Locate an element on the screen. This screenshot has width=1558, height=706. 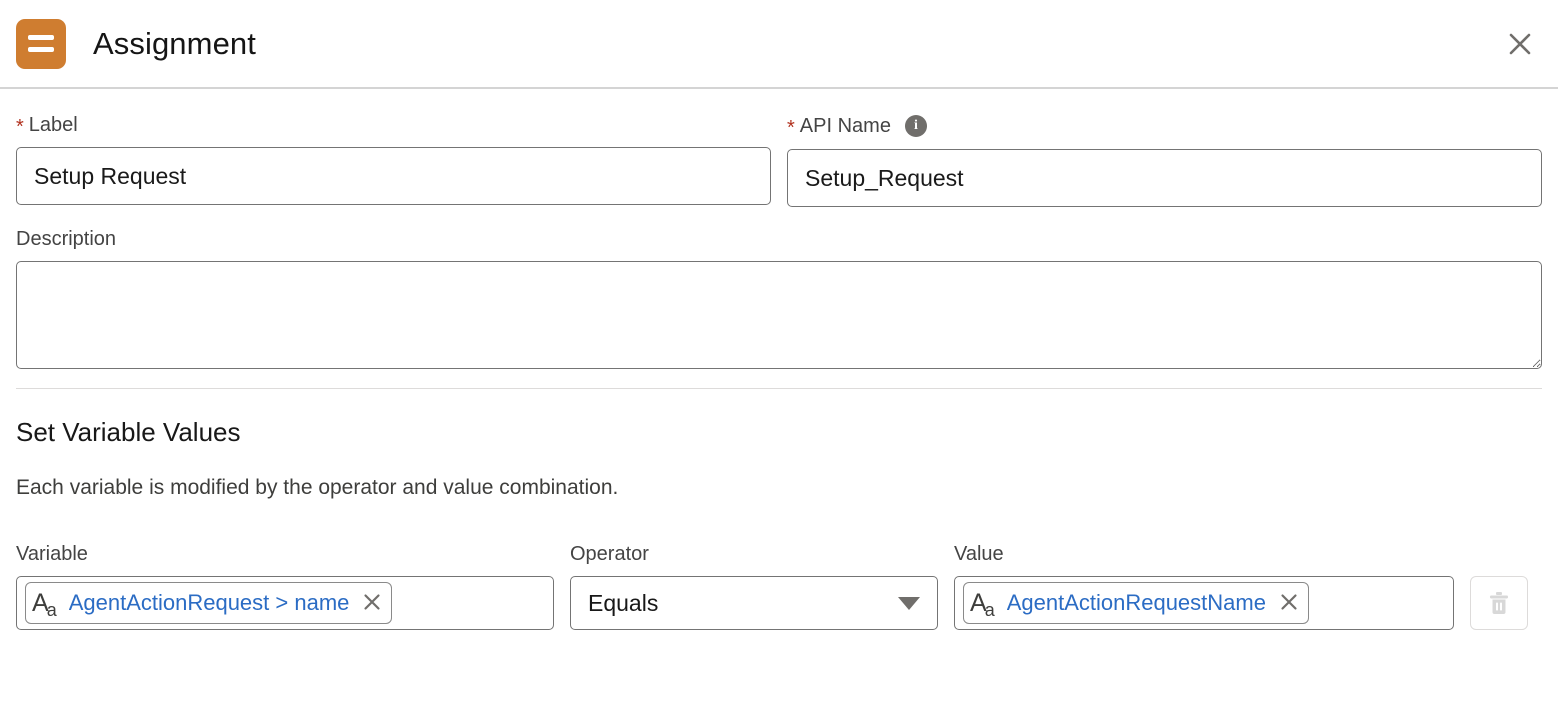
set-variable-values-heading: Set Variable Values is located at coordinates (128, 432).